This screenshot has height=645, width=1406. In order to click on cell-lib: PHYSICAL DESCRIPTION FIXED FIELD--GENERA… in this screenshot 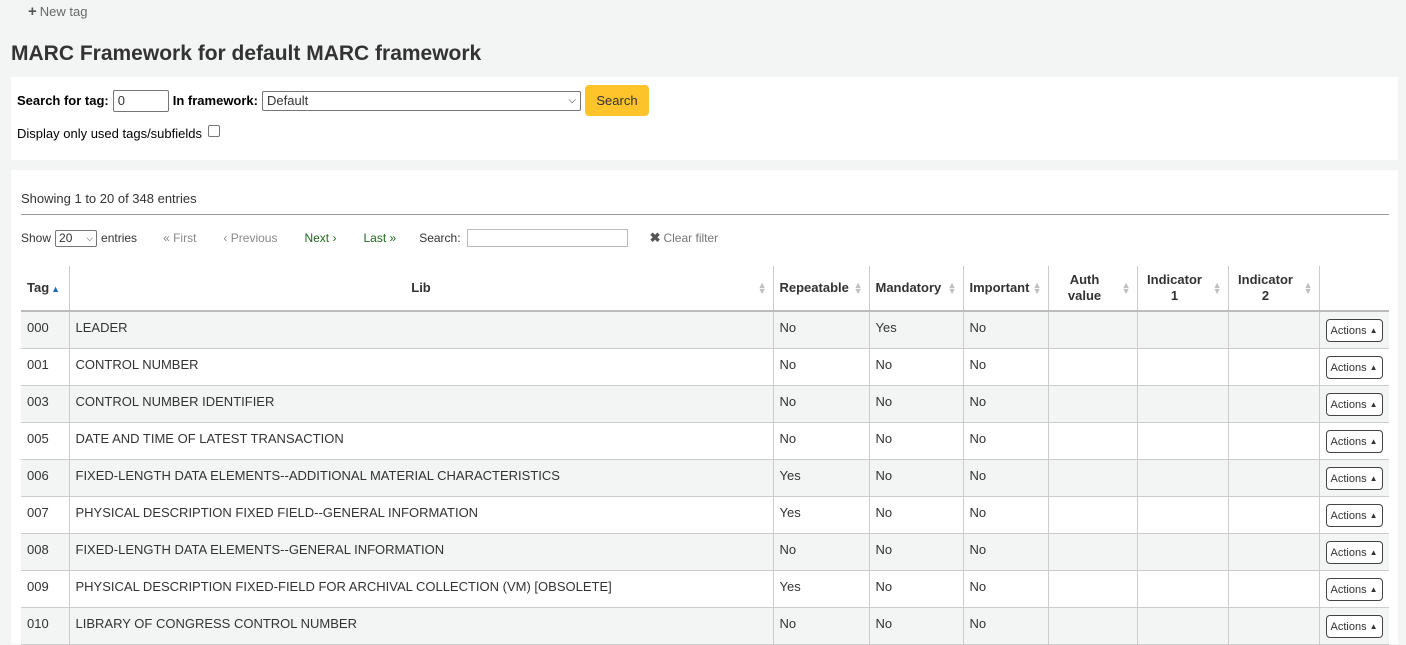, I will do `click(420, 515)`.